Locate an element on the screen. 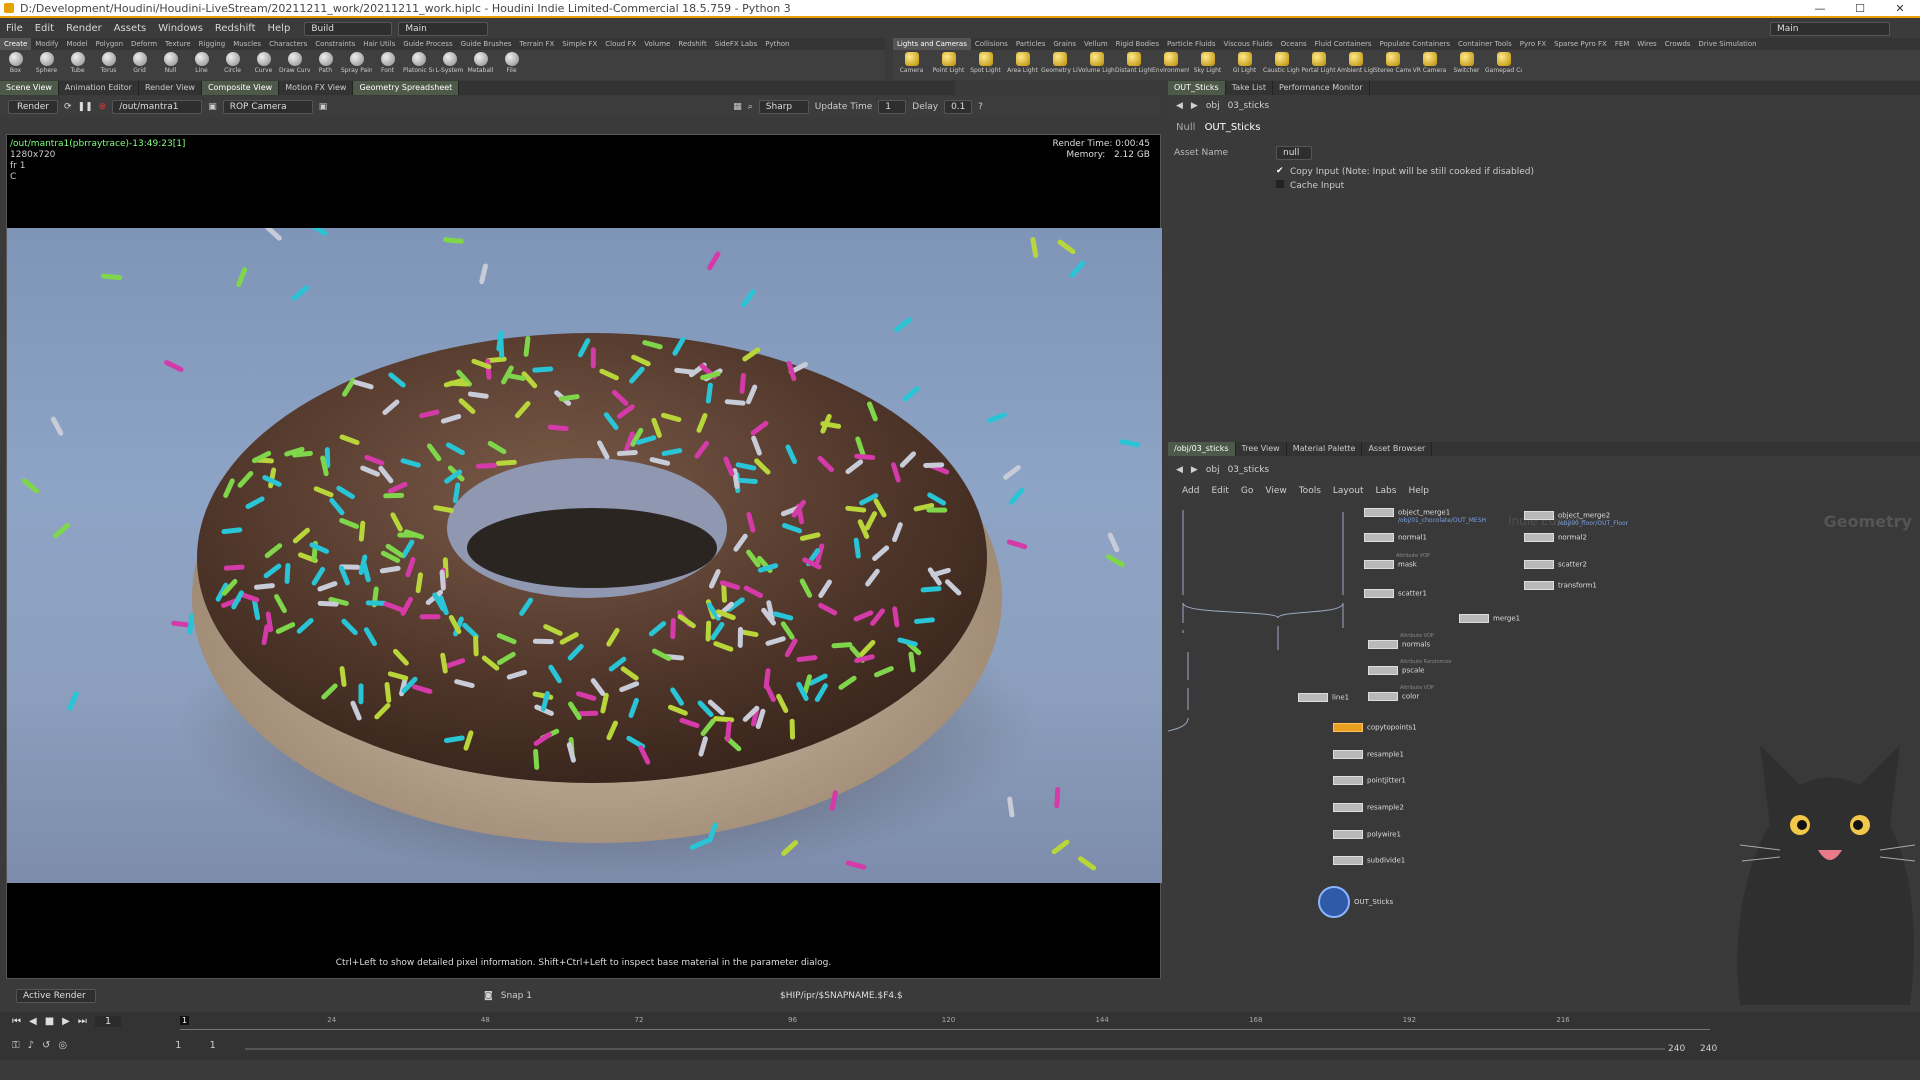 This screenshot has height=1080, width=1920. shelf-tab-fluid-containers: Fluid Containers is located at coordinates (1343, 44).